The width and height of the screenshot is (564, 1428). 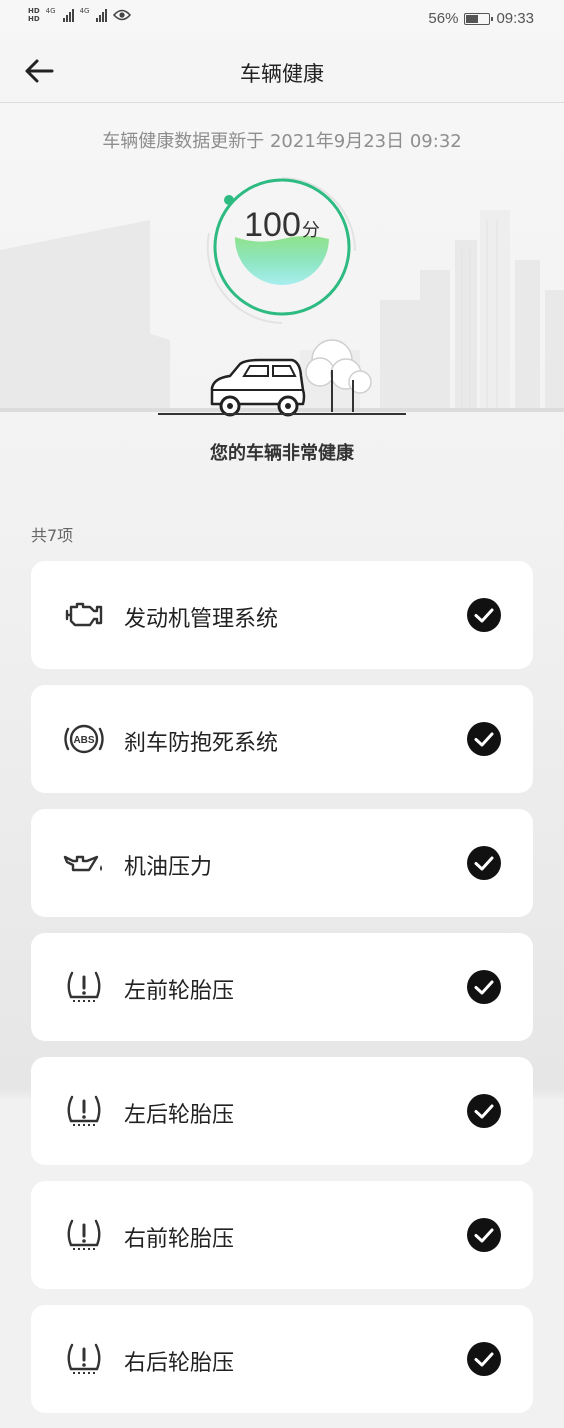 What do you see at coordinates (68, 15) in the screenshot?
I see `signal-icon` at bounding box center [68, 15].